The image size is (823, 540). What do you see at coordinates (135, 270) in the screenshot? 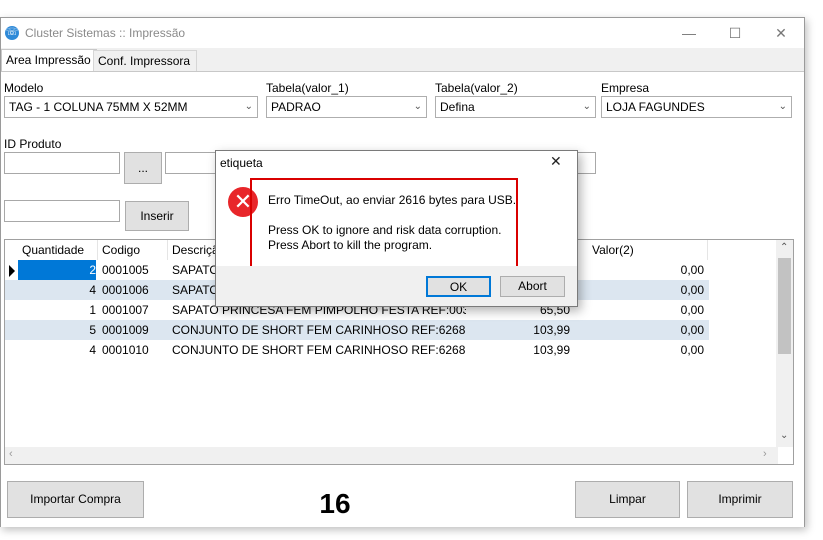
I see `codigo-cell: 0001005` at bounding box center [135, 270].